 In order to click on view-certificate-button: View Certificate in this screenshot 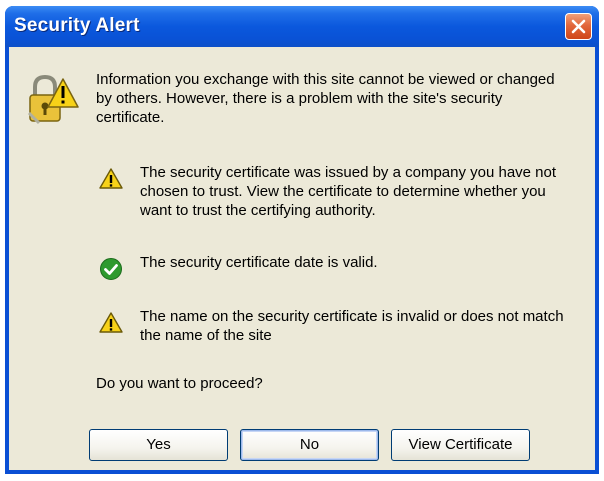, I will do `click(460, 445)`.